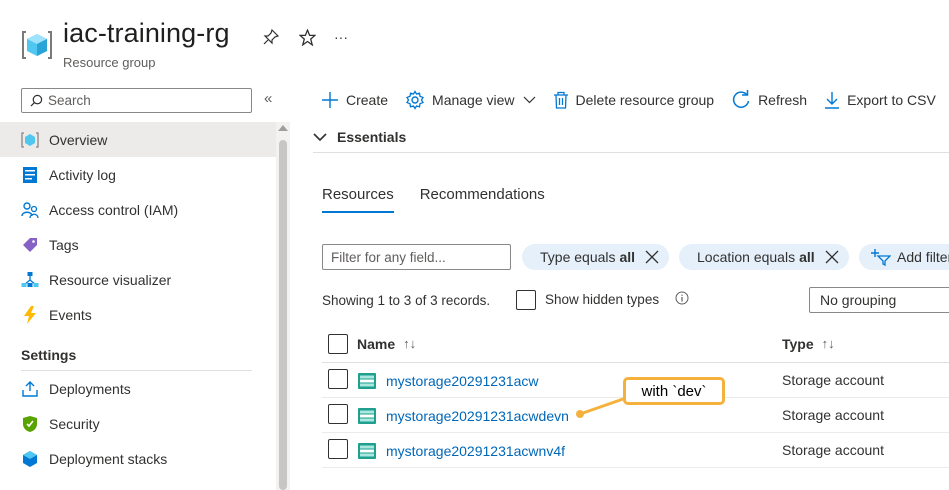  I want to click on sidebar-item-overview: Overview, so click(138, 139).